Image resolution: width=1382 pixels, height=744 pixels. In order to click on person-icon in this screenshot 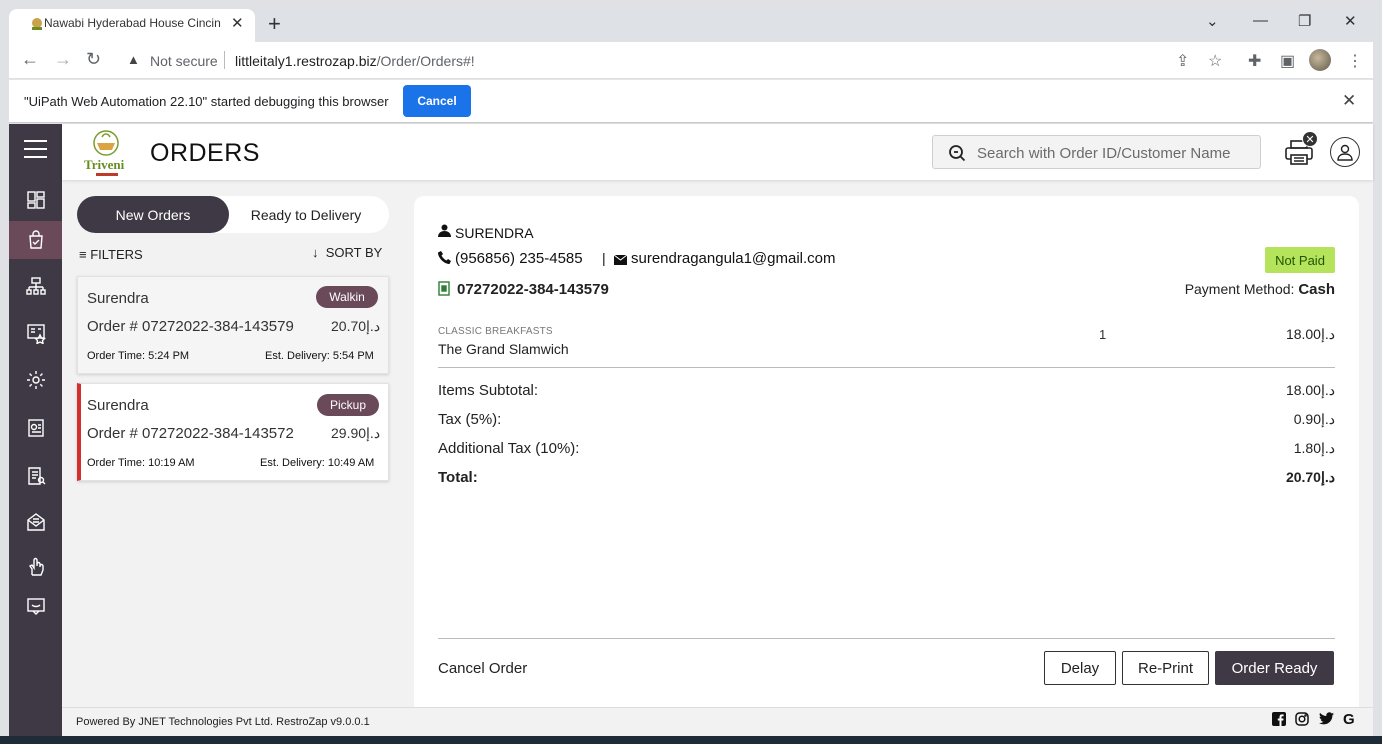, I will do `click(444, 232)`.